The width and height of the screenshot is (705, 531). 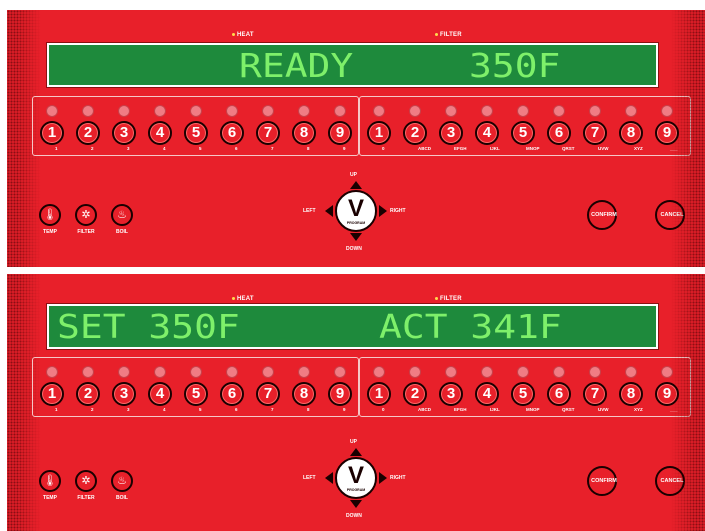 I want to click on heat-indicator: HEAT, so click(x=243, y=35).